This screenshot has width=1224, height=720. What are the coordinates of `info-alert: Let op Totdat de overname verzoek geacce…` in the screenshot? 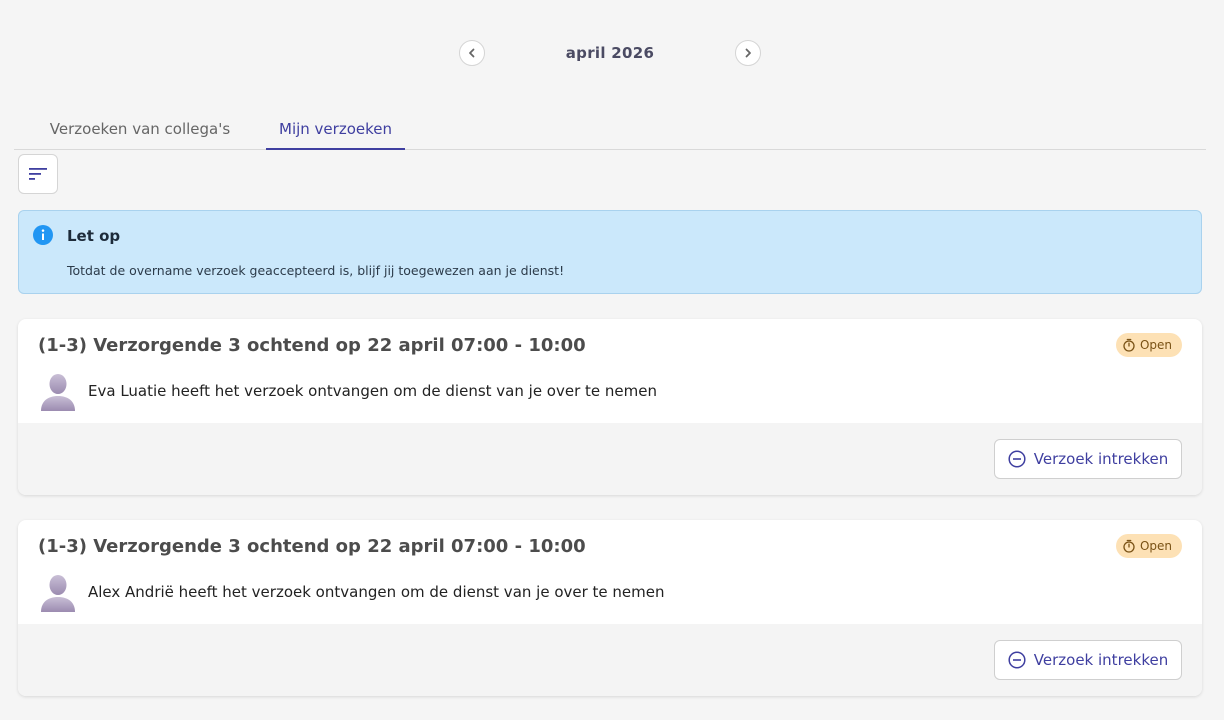 It's located at (610, 252).